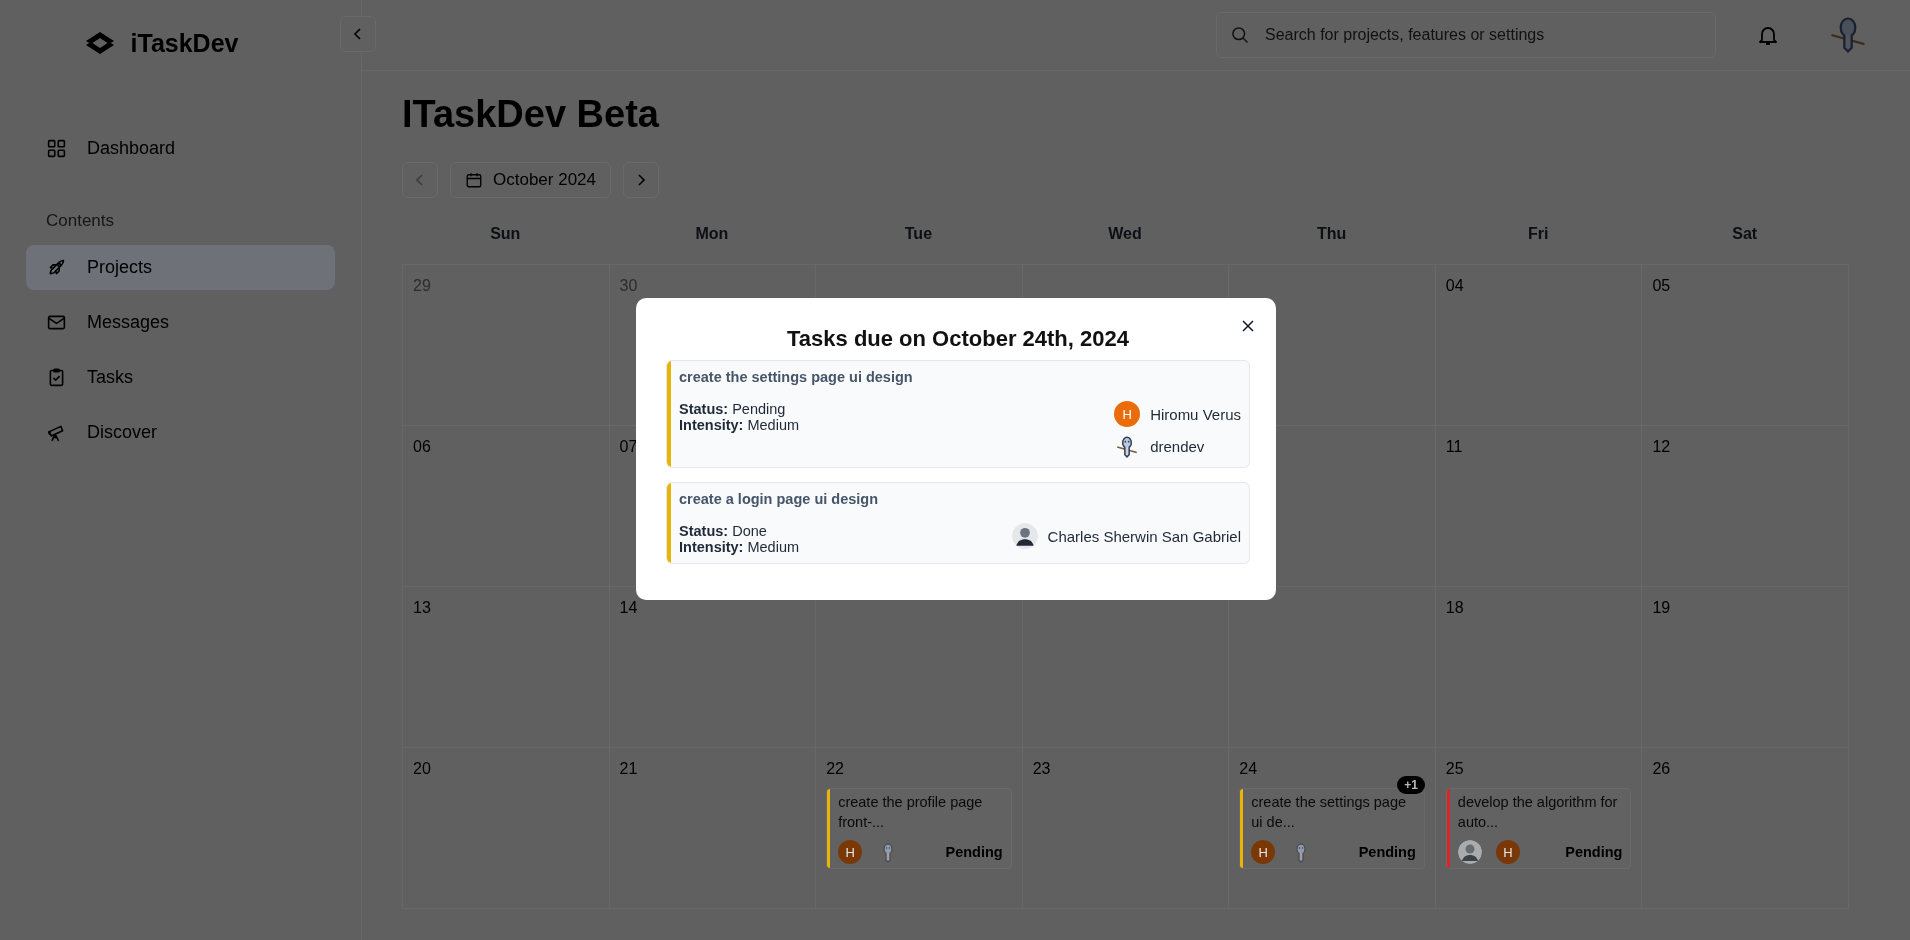 The image size is (1910, 940). I want to click on day-number: 18, so click(1454, 608).